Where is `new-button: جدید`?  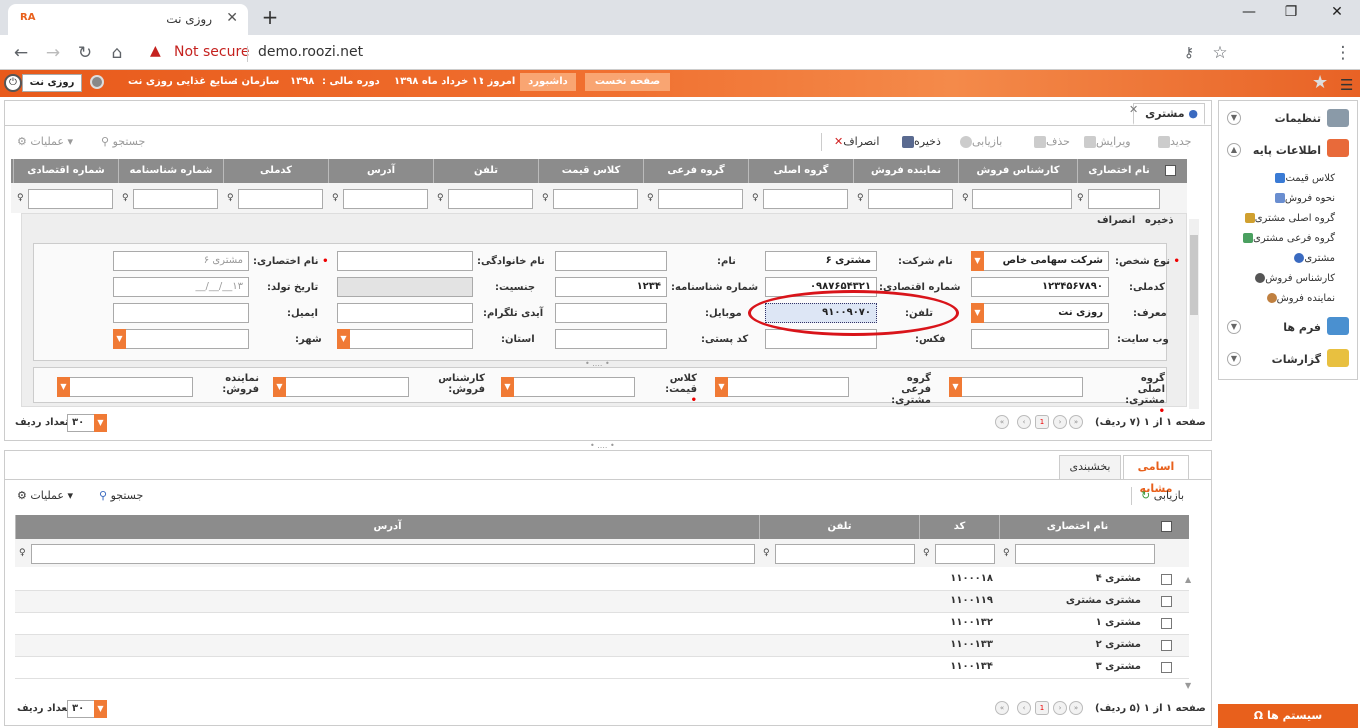 new-button: جدید is located at coordinates (1173, 141).